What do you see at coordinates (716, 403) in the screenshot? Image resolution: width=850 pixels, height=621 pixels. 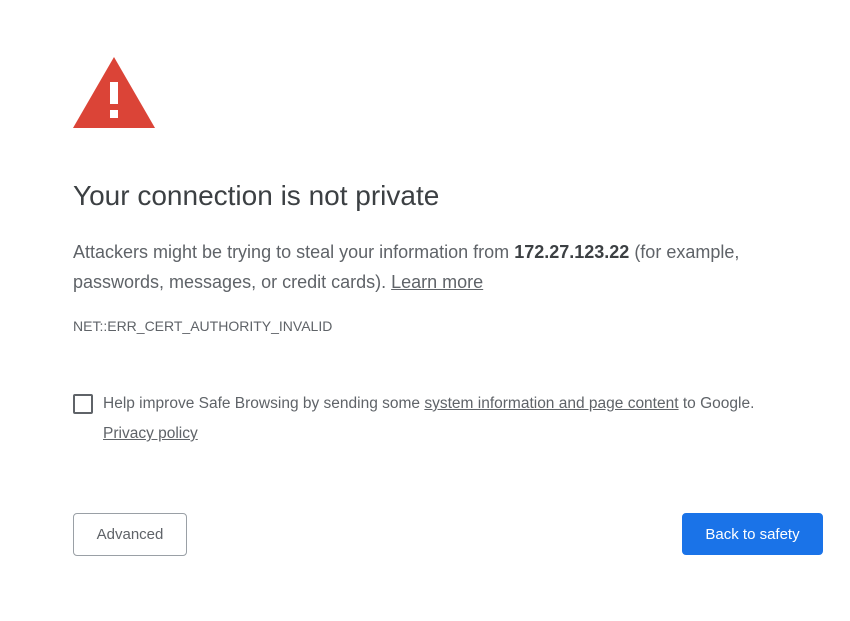 I see `safe-browsing-text-suffix: to Google.` at bounding box center [716, 403].